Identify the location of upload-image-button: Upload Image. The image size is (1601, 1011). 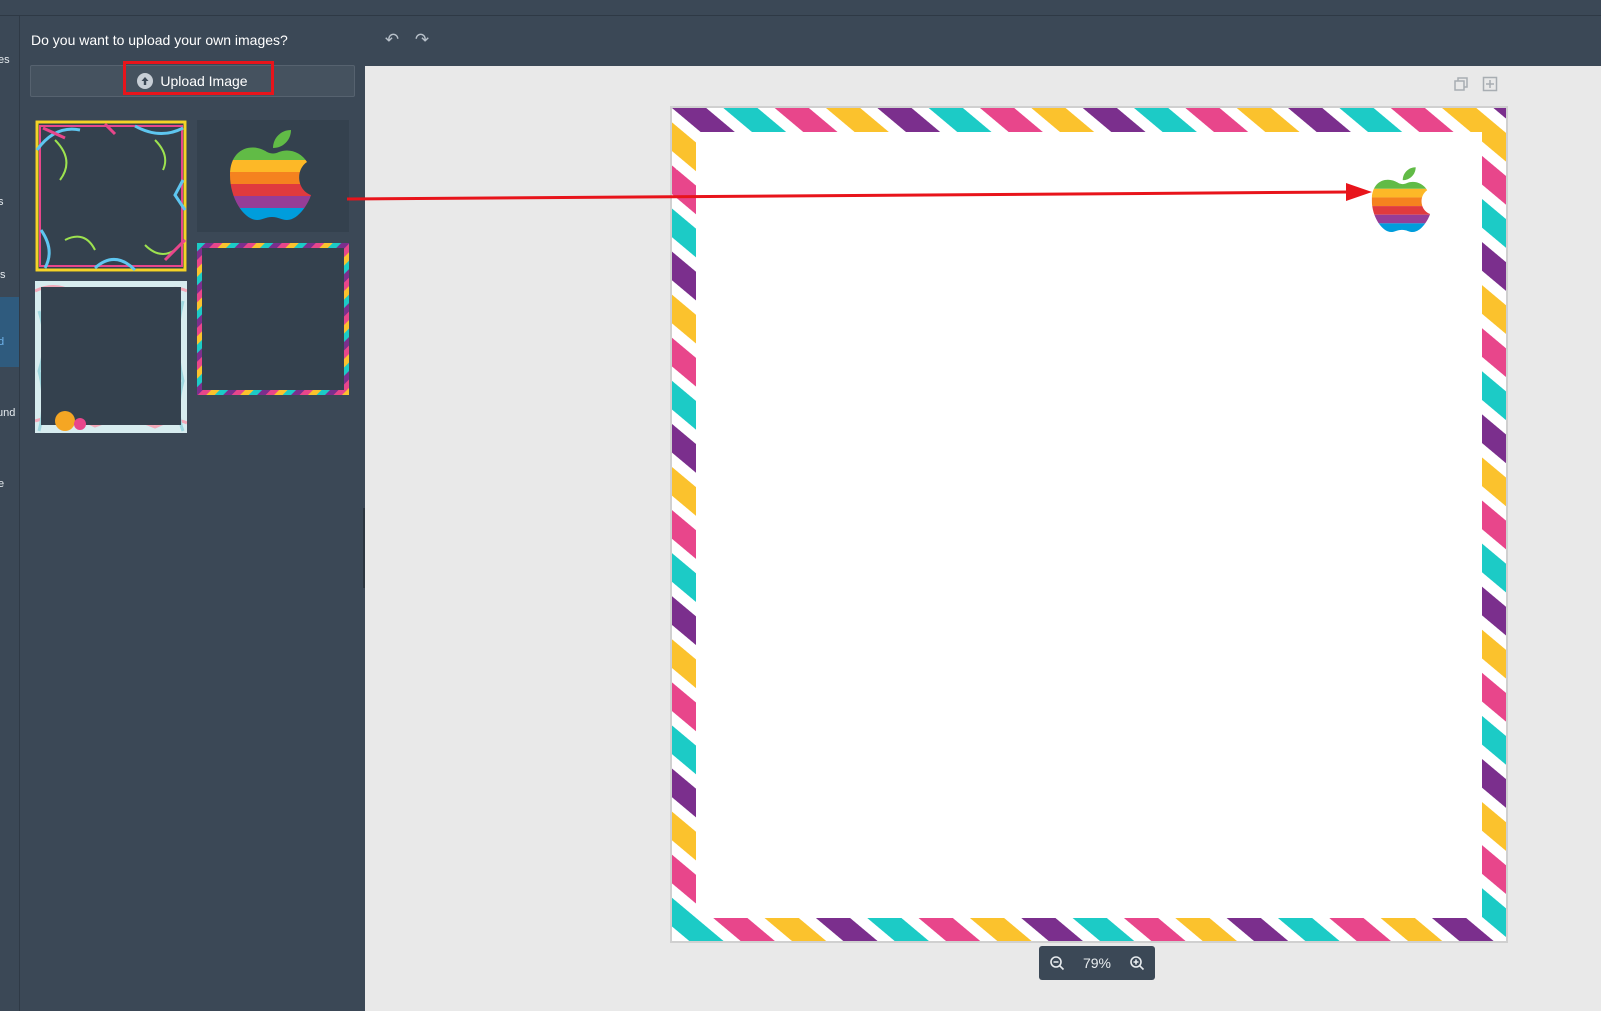
(192, 81).